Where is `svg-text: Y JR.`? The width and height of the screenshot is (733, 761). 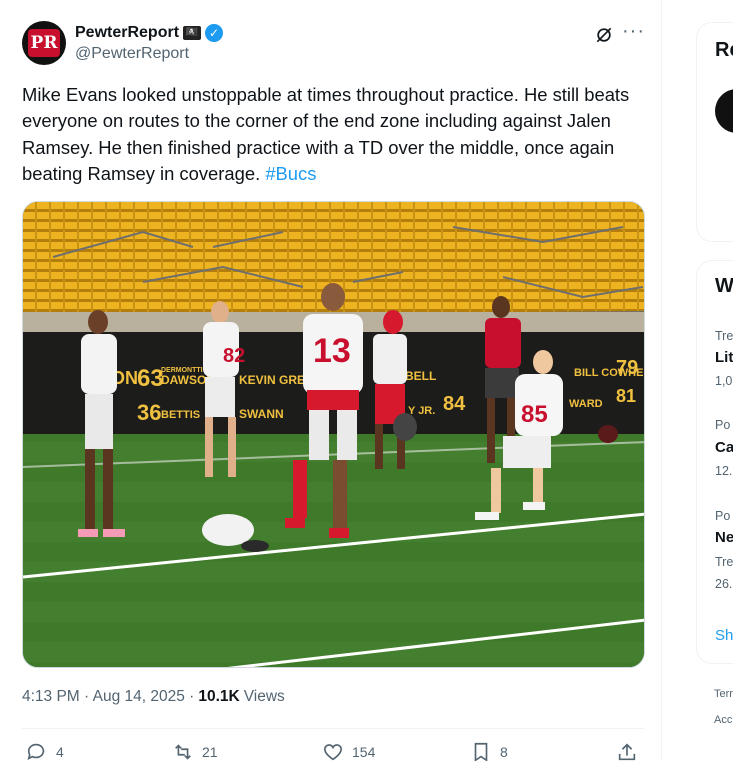
svg-text: Y JR. is located at coordinates (421, 411).